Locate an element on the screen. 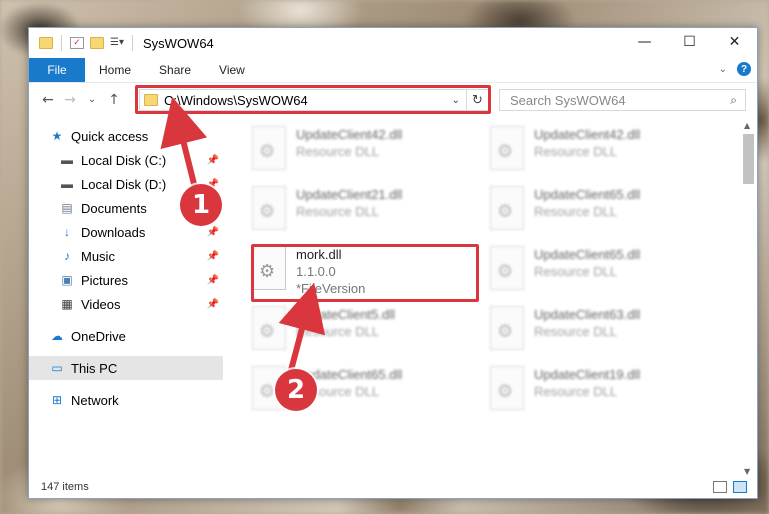 This screenshot has width=769, height=514. item-count: 147 items is located at coordinates (65, 487).